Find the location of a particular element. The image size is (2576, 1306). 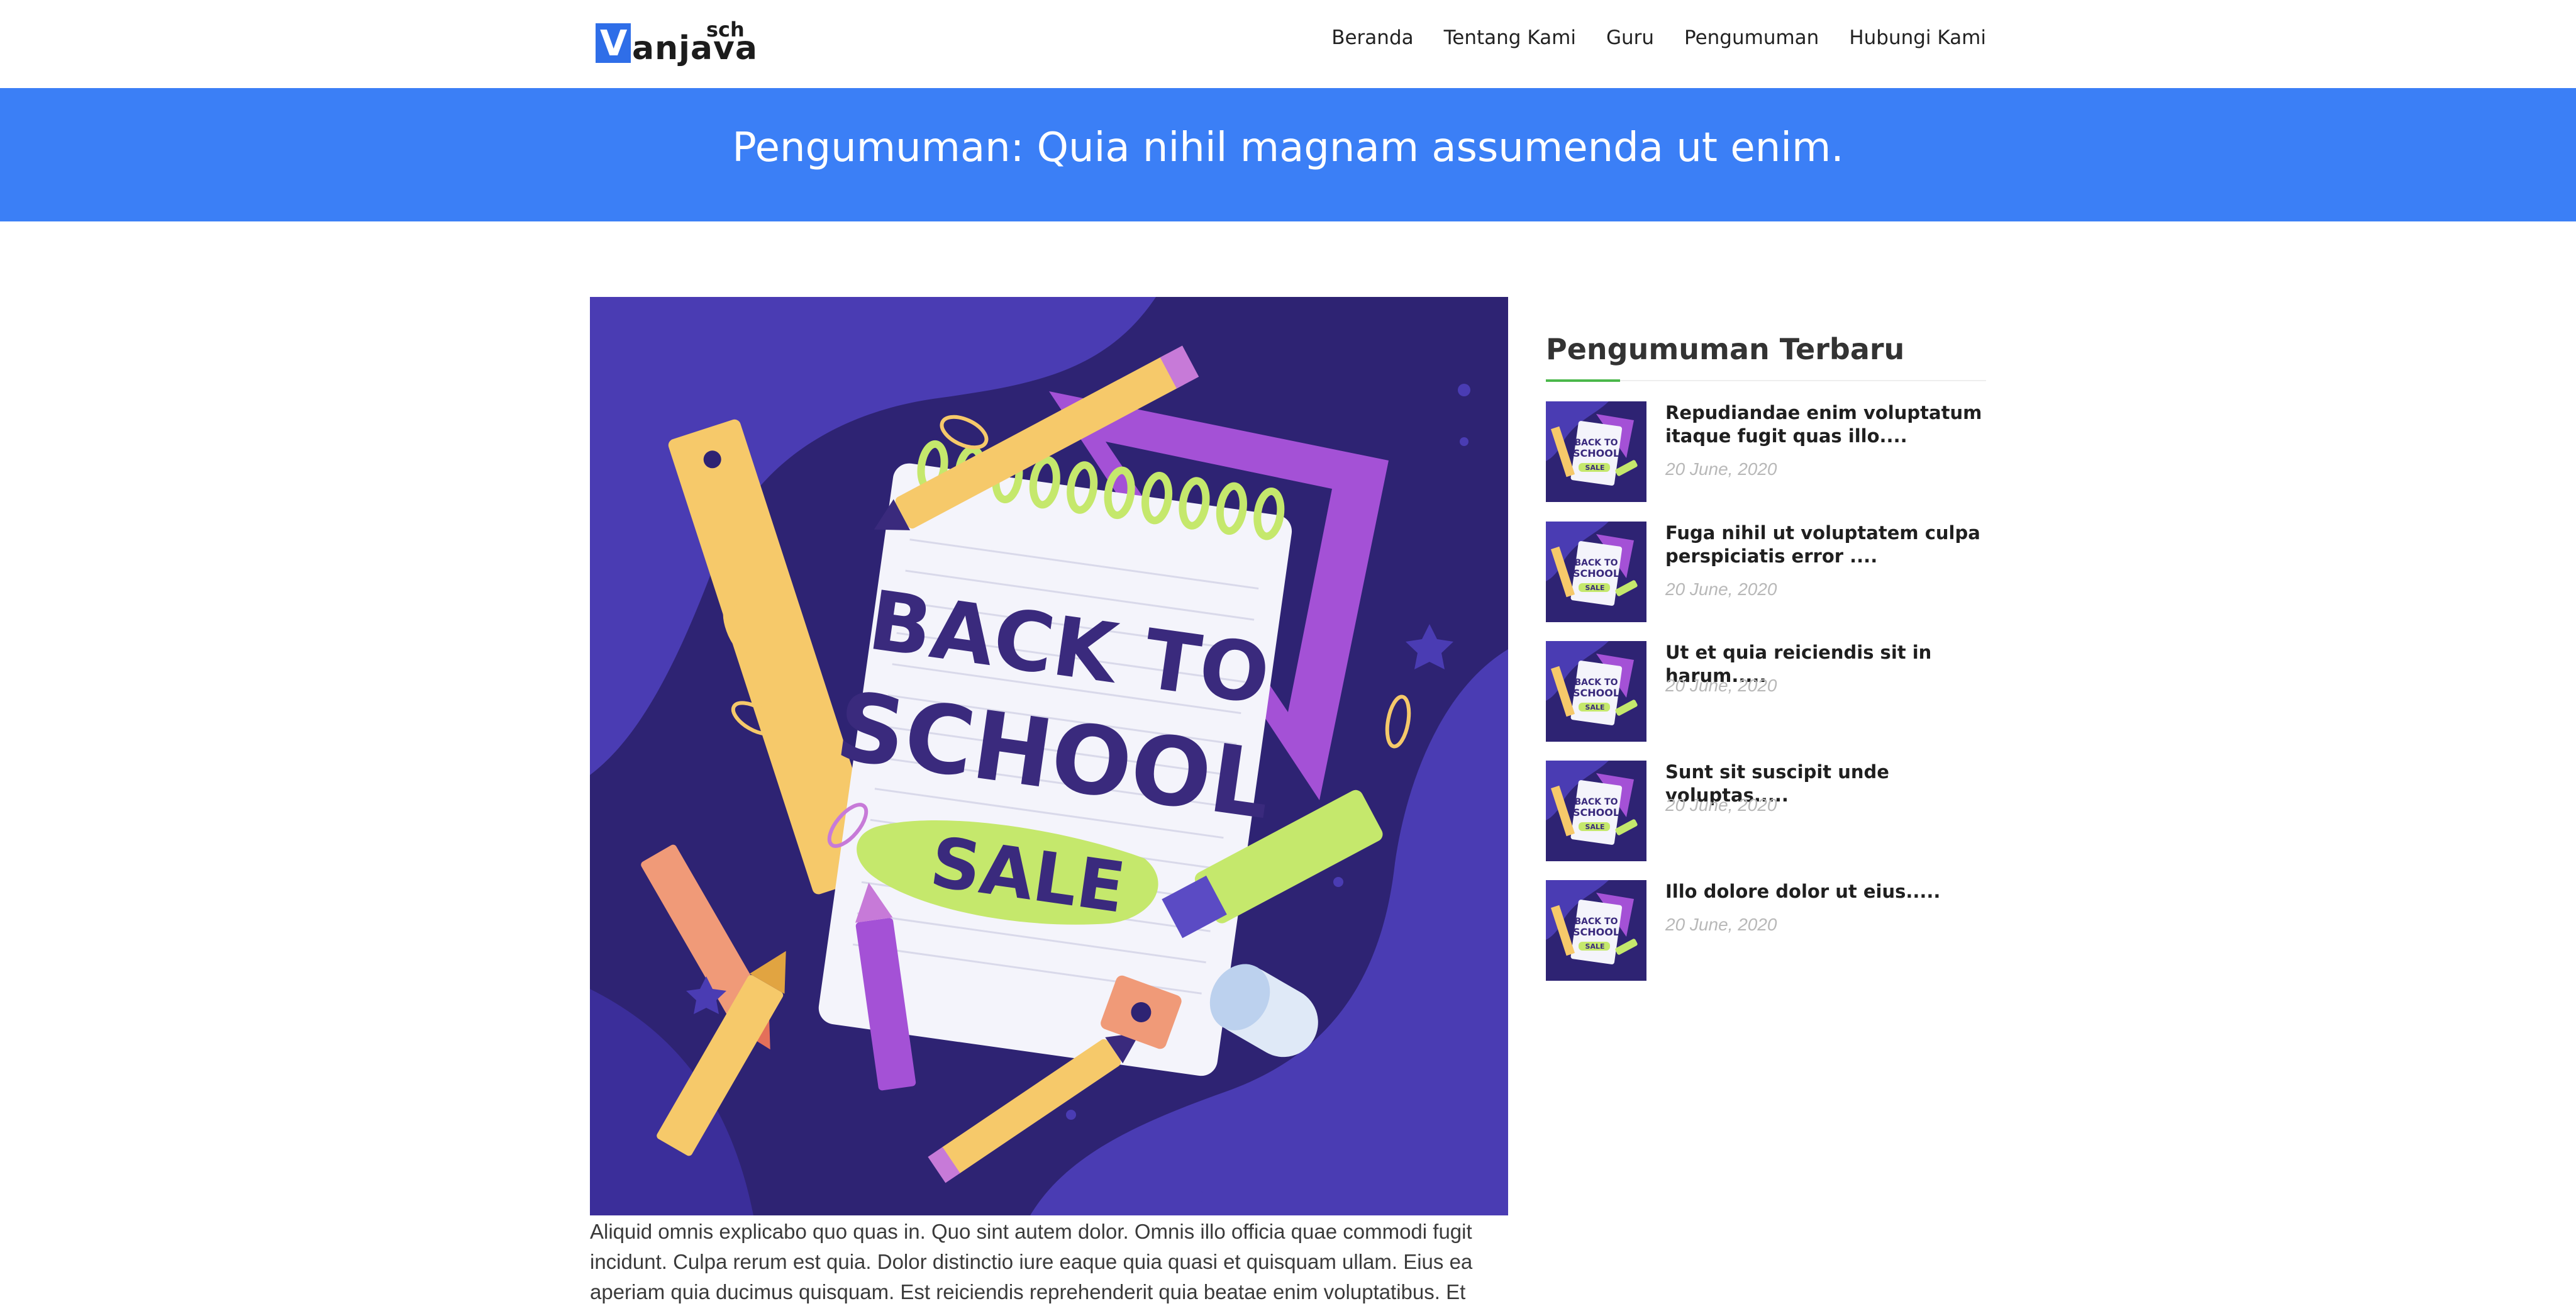

nav-pengumuman: Pengumuman is located at coordinates (1751, 37).